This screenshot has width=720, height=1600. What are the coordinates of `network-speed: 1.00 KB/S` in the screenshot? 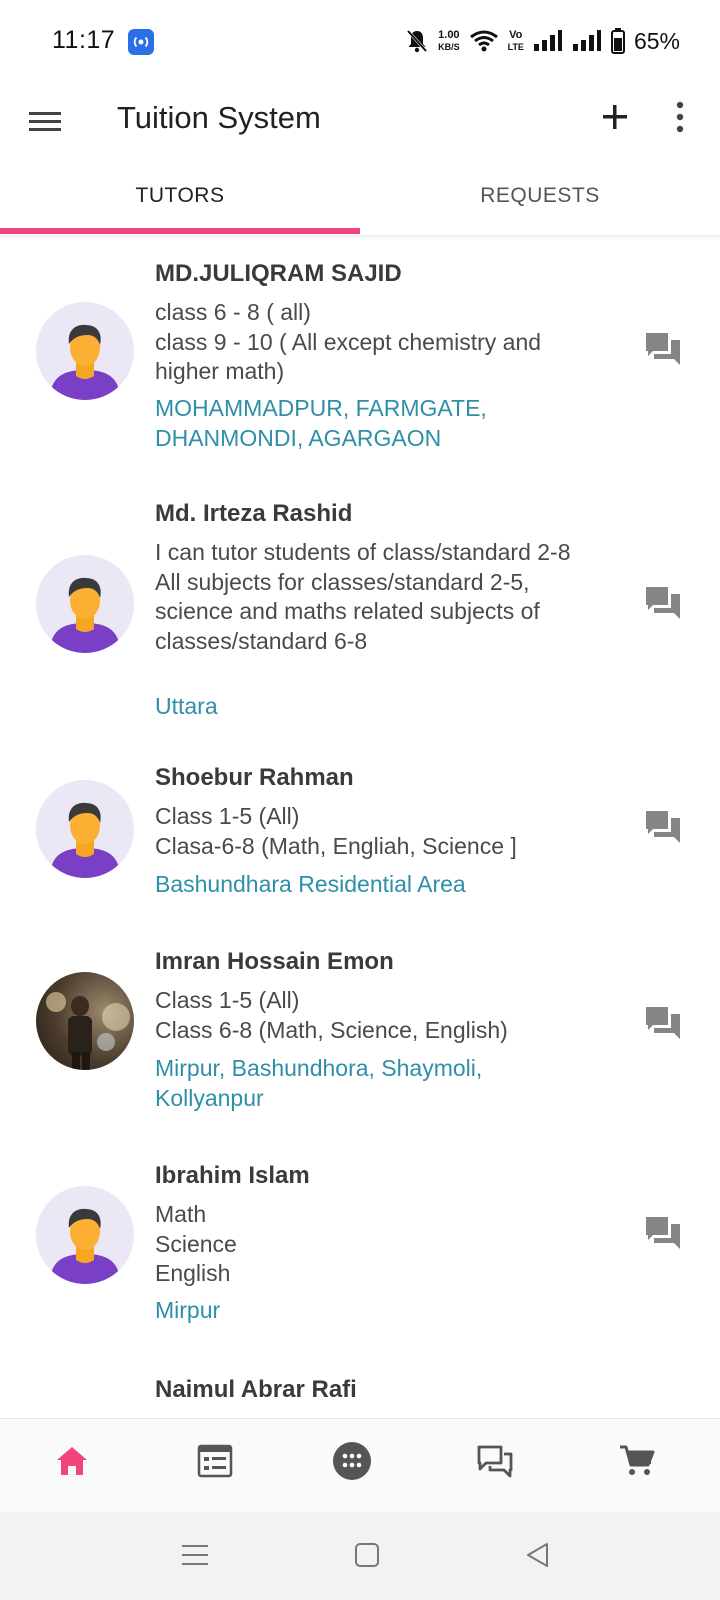 It's located at (449, 41).